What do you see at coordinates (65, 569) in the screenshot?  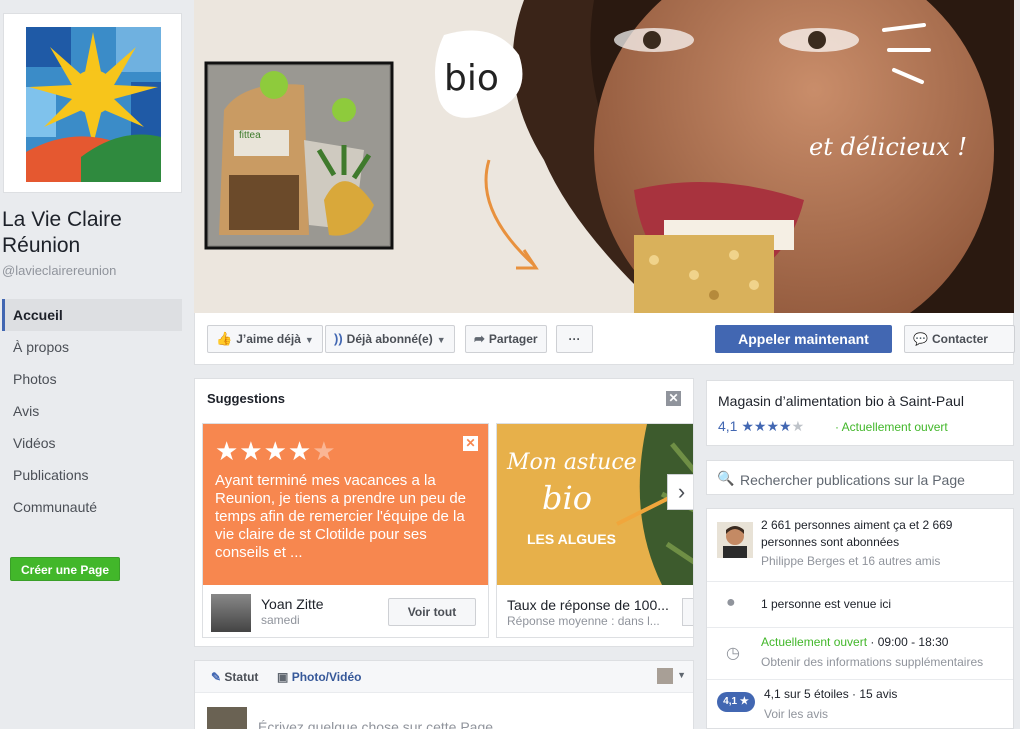 I see `create-page-button: Créer une Page` at bounding box center [65, 569].